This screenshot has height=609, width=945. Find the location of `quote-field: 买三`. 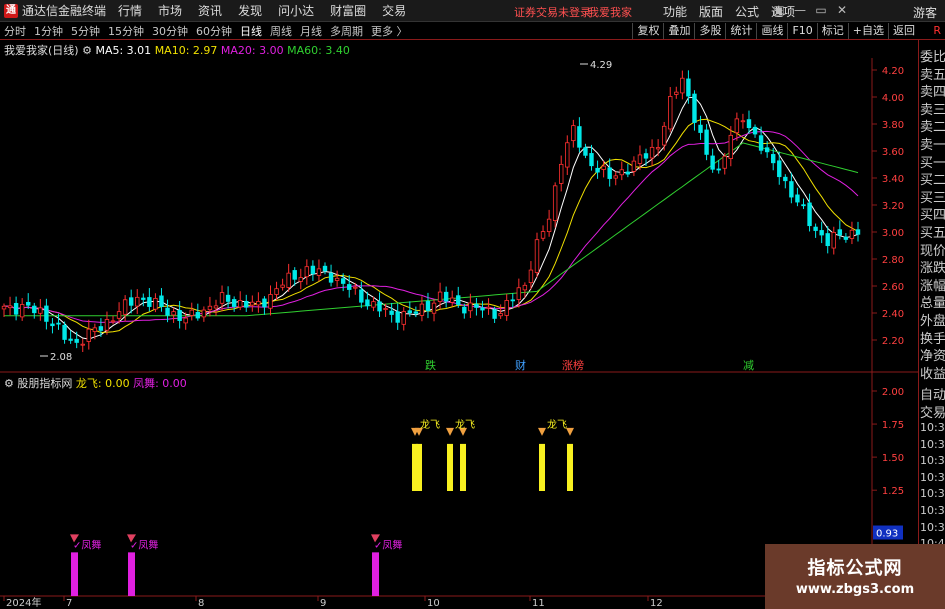

quote-field: 买三 is located at coordinates (932, 196).